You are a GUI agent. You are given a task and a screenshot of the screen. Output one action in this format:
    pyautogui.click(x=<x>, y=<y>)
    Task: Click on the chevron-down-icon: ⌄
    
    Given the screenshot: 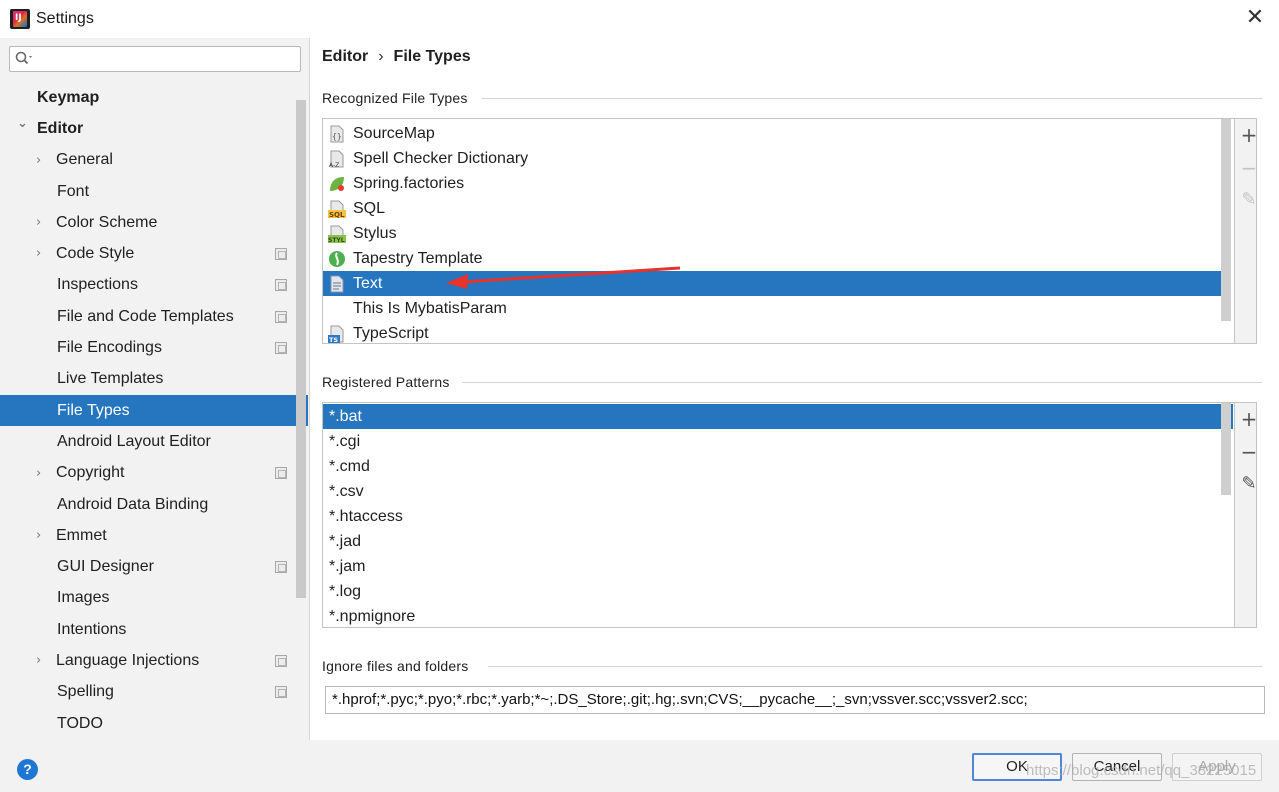 What is the action you would take?
    pyautogui.click(x=23, y=123)
    